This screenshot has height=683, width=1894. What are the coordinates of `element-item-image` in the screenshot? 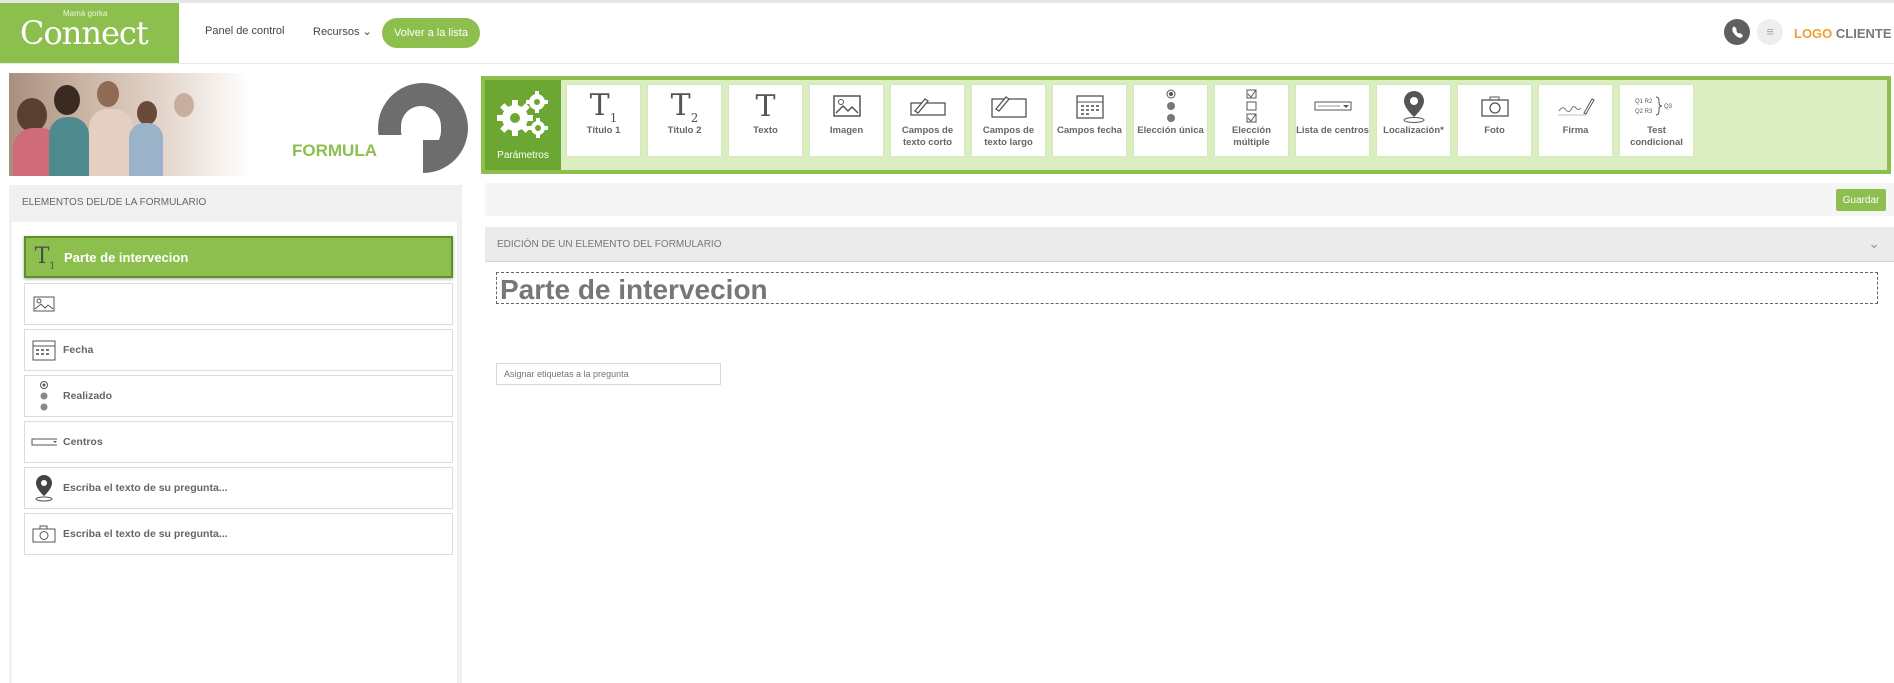 It's located at (238, 304).